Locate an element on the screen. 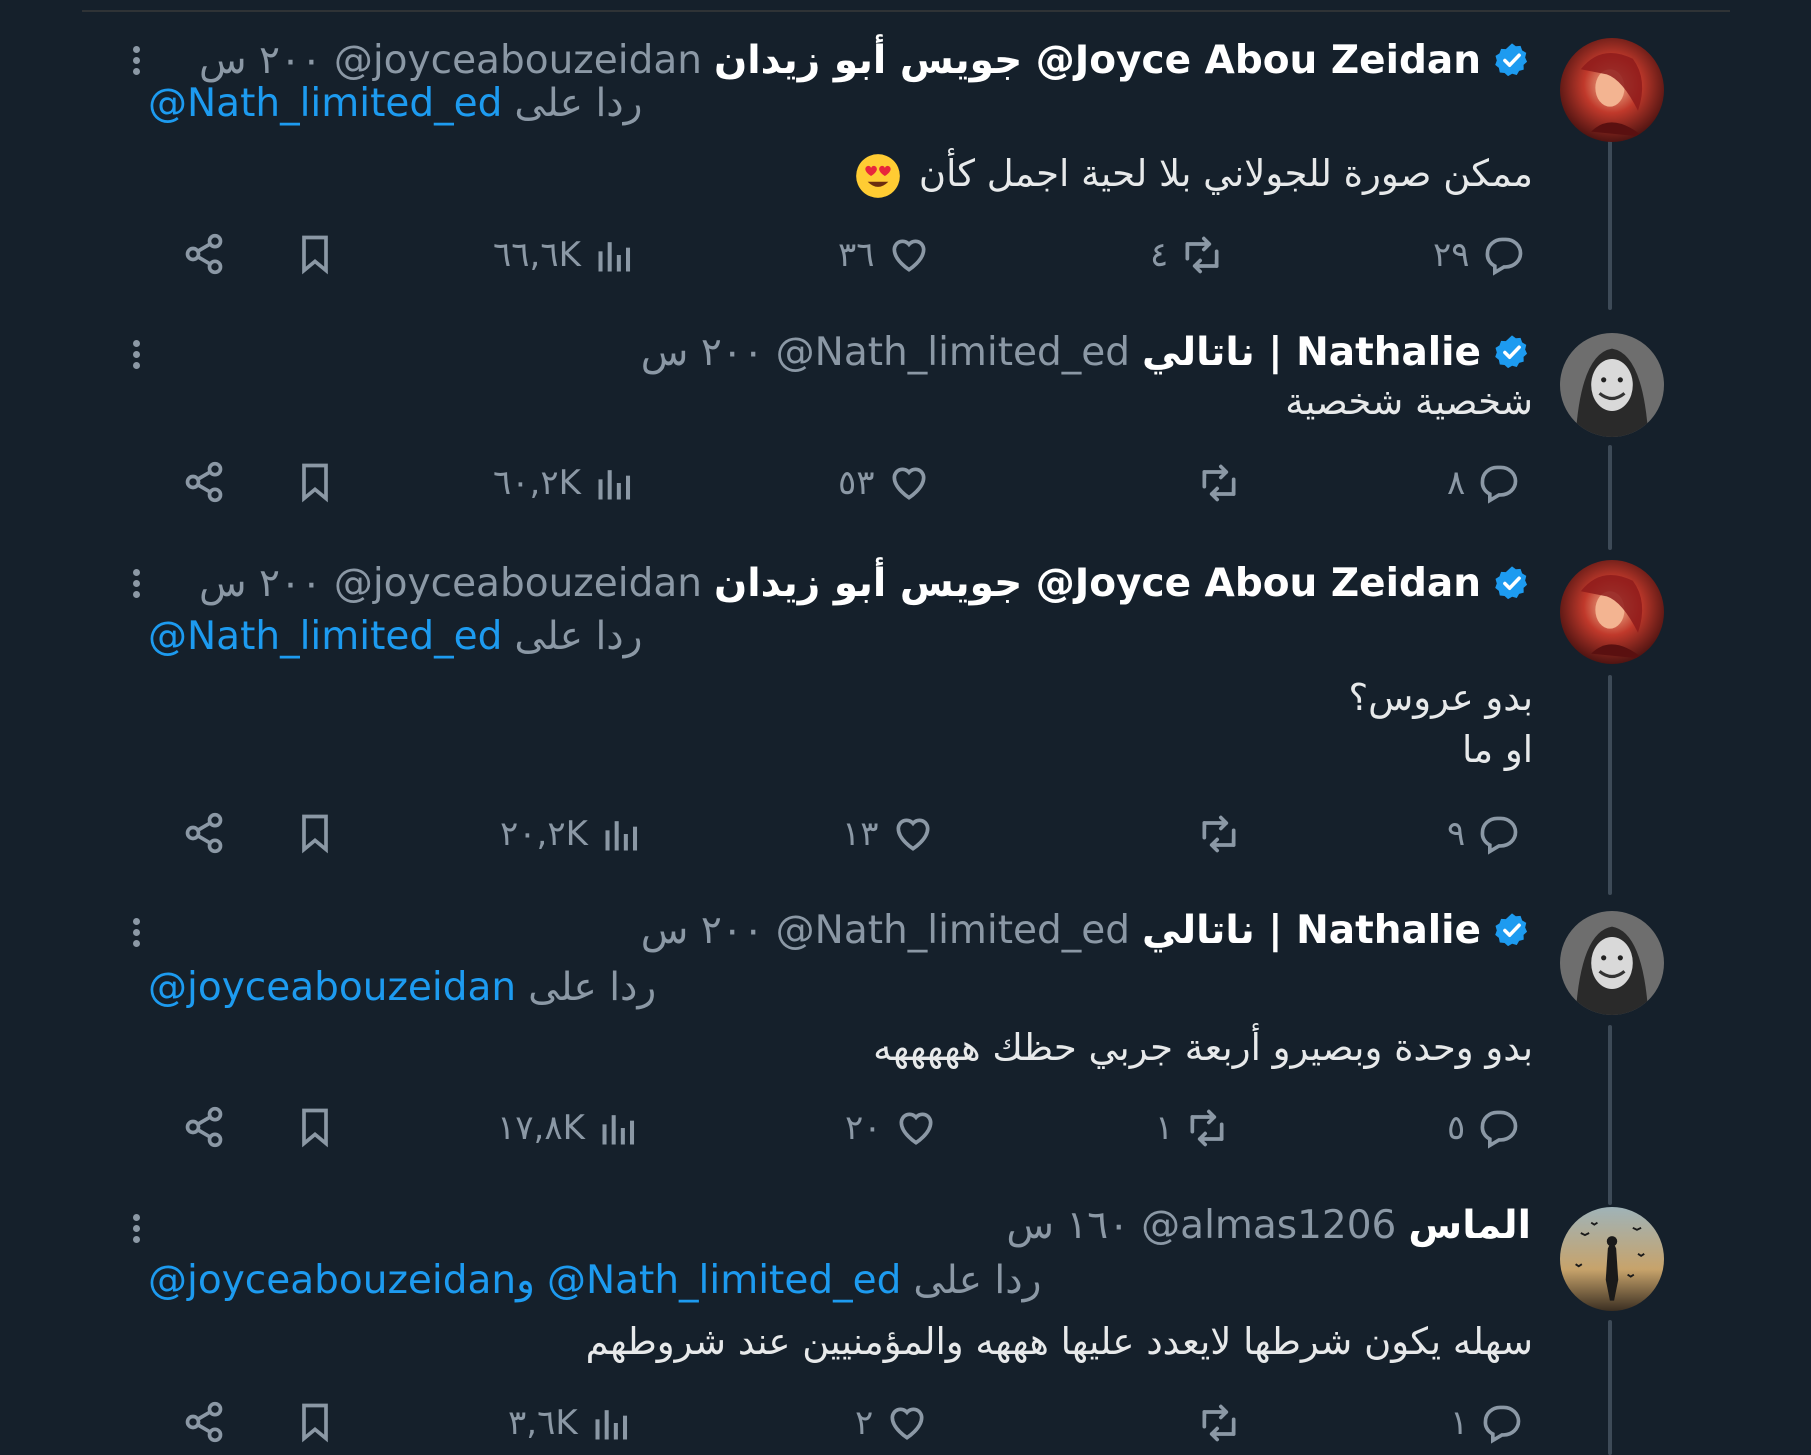  tweet-text-line: ممكن صورة للجولاني بلا لحية اجمل كأن is located at coordinates (1225, 173).